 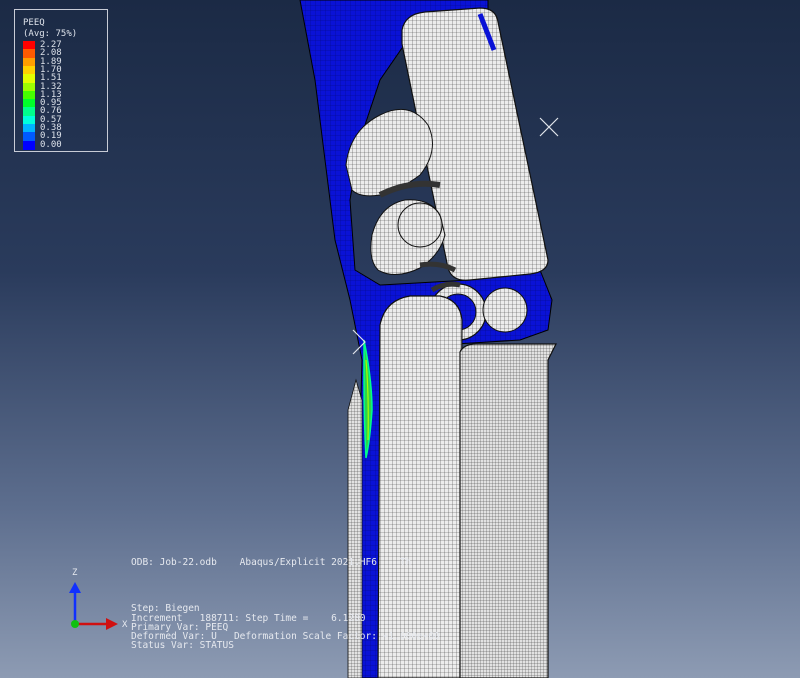 I want to click on triad-z-label: Z, so click(x=75, y=573).